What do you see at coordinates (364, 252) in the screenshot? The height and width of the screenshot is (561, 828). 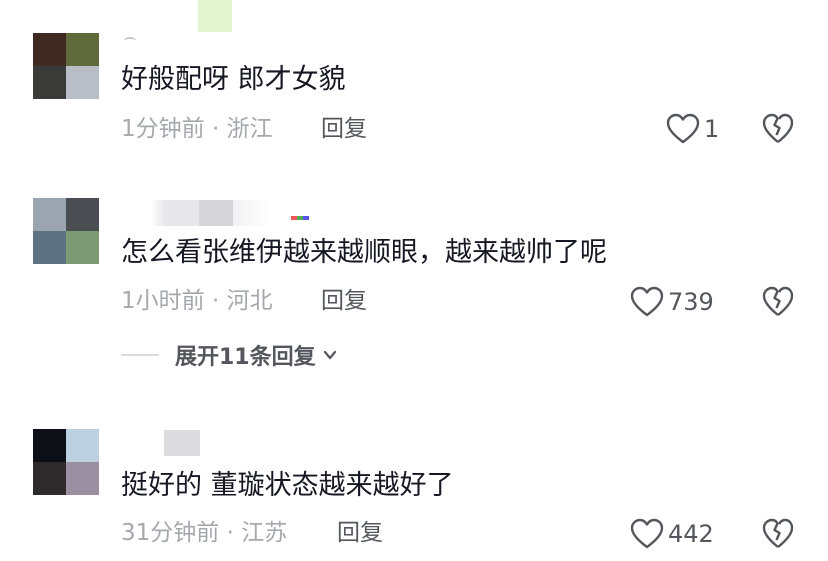 I see `comment-text: 怎么看张维伊越来越顺眼，越来越帅了呢` at bounding box center [364, 252].